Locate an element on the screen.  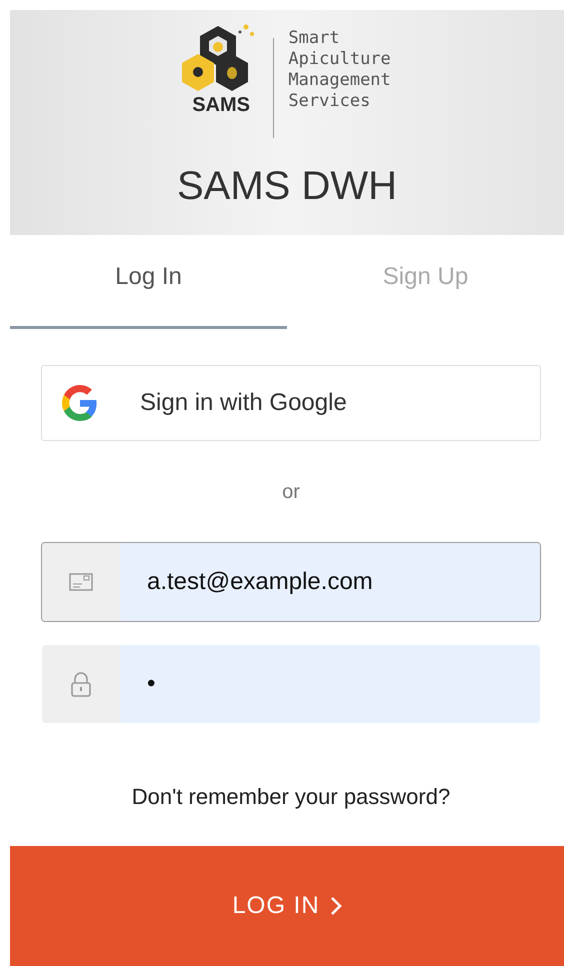
chevron-right-icon is located at coordinates (336, 906).